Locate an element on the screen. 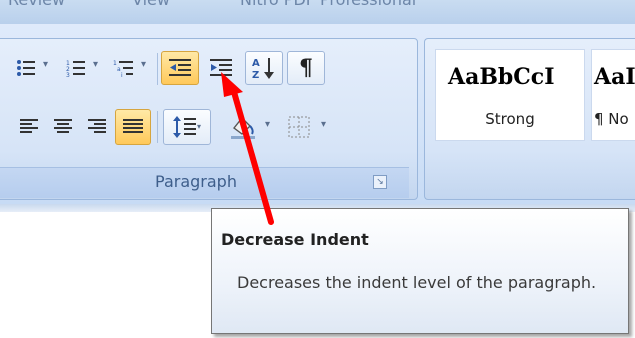  shading-dropdown-arrow: ▾ is located at coordinates (267, 124).